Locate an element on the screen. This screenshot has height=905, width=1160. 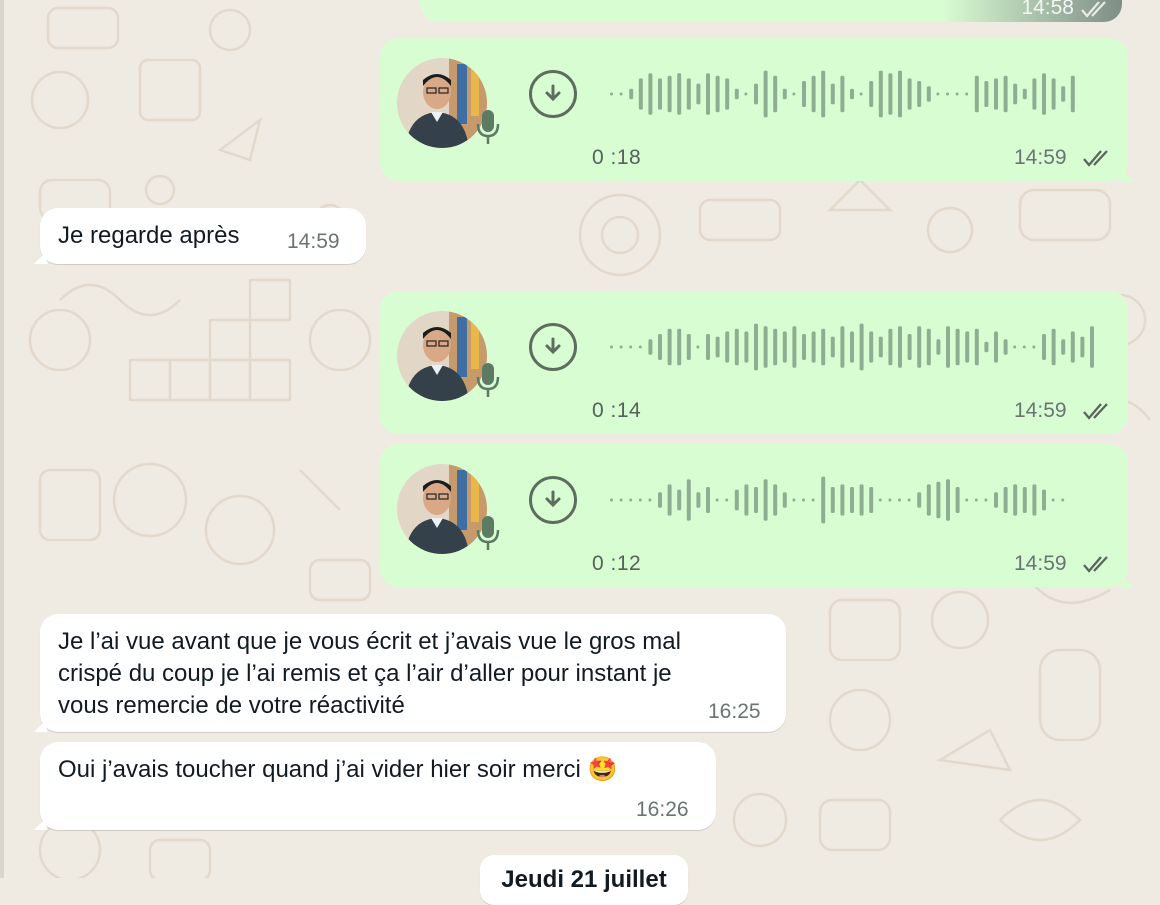
voice-message-bubble: 0 :12 14:59 is located at coordinates (759, 515).